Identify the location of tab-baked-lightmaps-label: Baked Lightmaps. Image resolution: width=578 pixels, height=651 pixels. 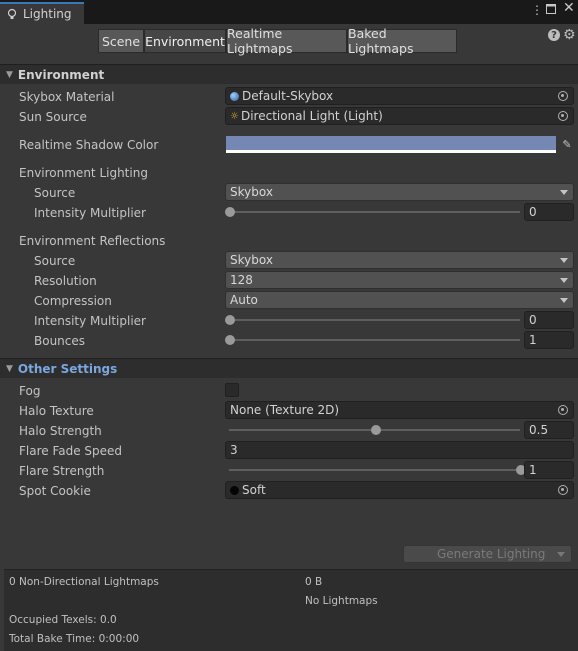
(381, 41).